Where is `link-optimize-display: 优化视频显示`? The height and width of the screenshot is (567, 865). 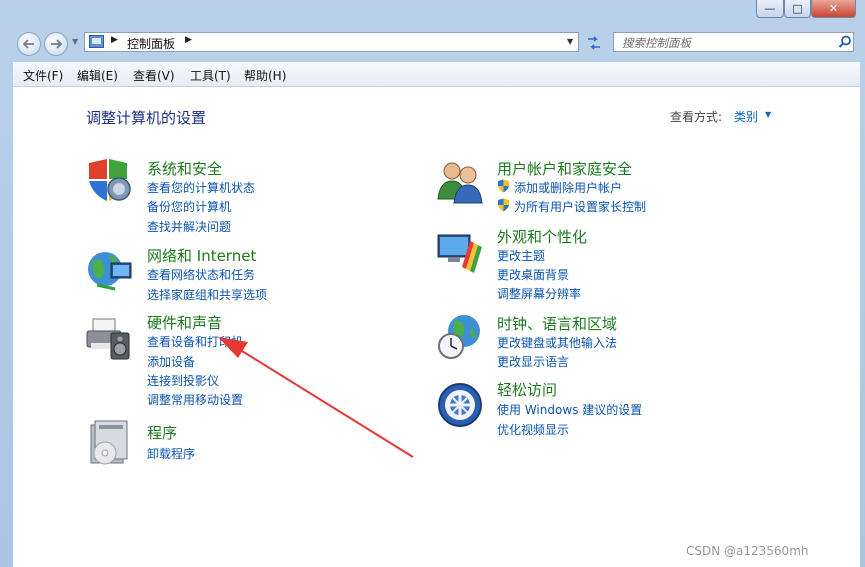
link-optimize-display: 优化视频显示 is located at coordinates (533, 429).